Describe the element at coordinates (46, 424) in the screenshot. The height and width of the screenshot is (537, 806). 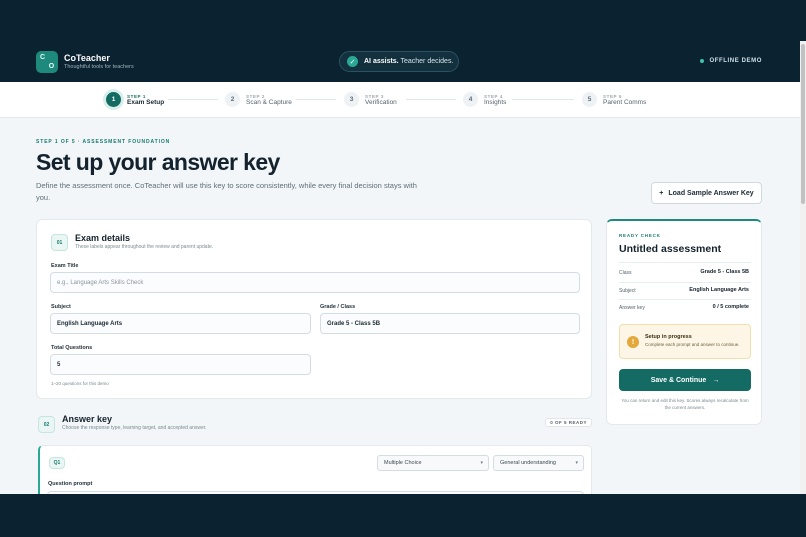
I see `section-badge: 02` at that location.